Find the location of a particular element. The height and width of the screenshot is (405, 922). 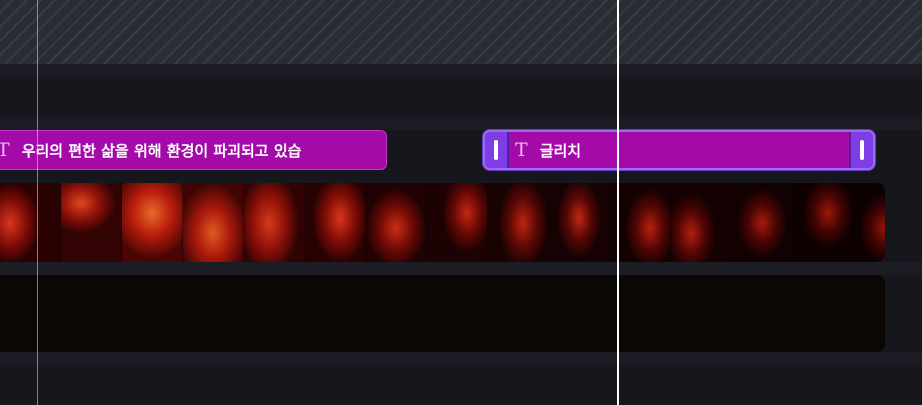

trim-handle-right is located at coordinates (861, 150).